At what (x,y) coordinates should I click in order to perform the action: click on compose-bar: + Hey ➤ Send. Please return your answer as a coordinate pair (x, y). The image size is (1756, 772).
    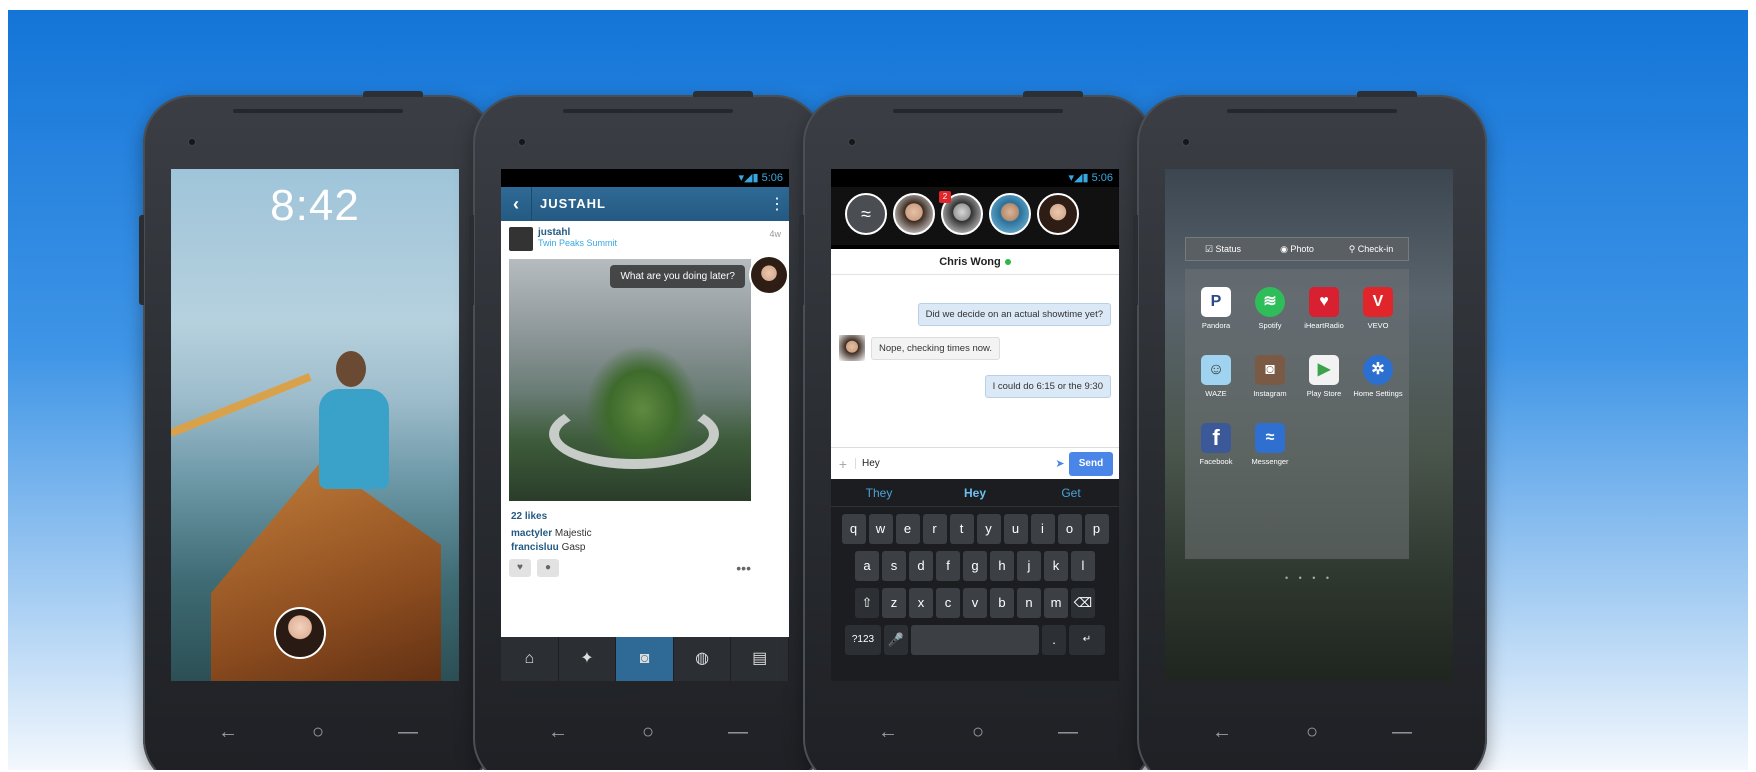
    Looking at the image, I should click on (975, 463).